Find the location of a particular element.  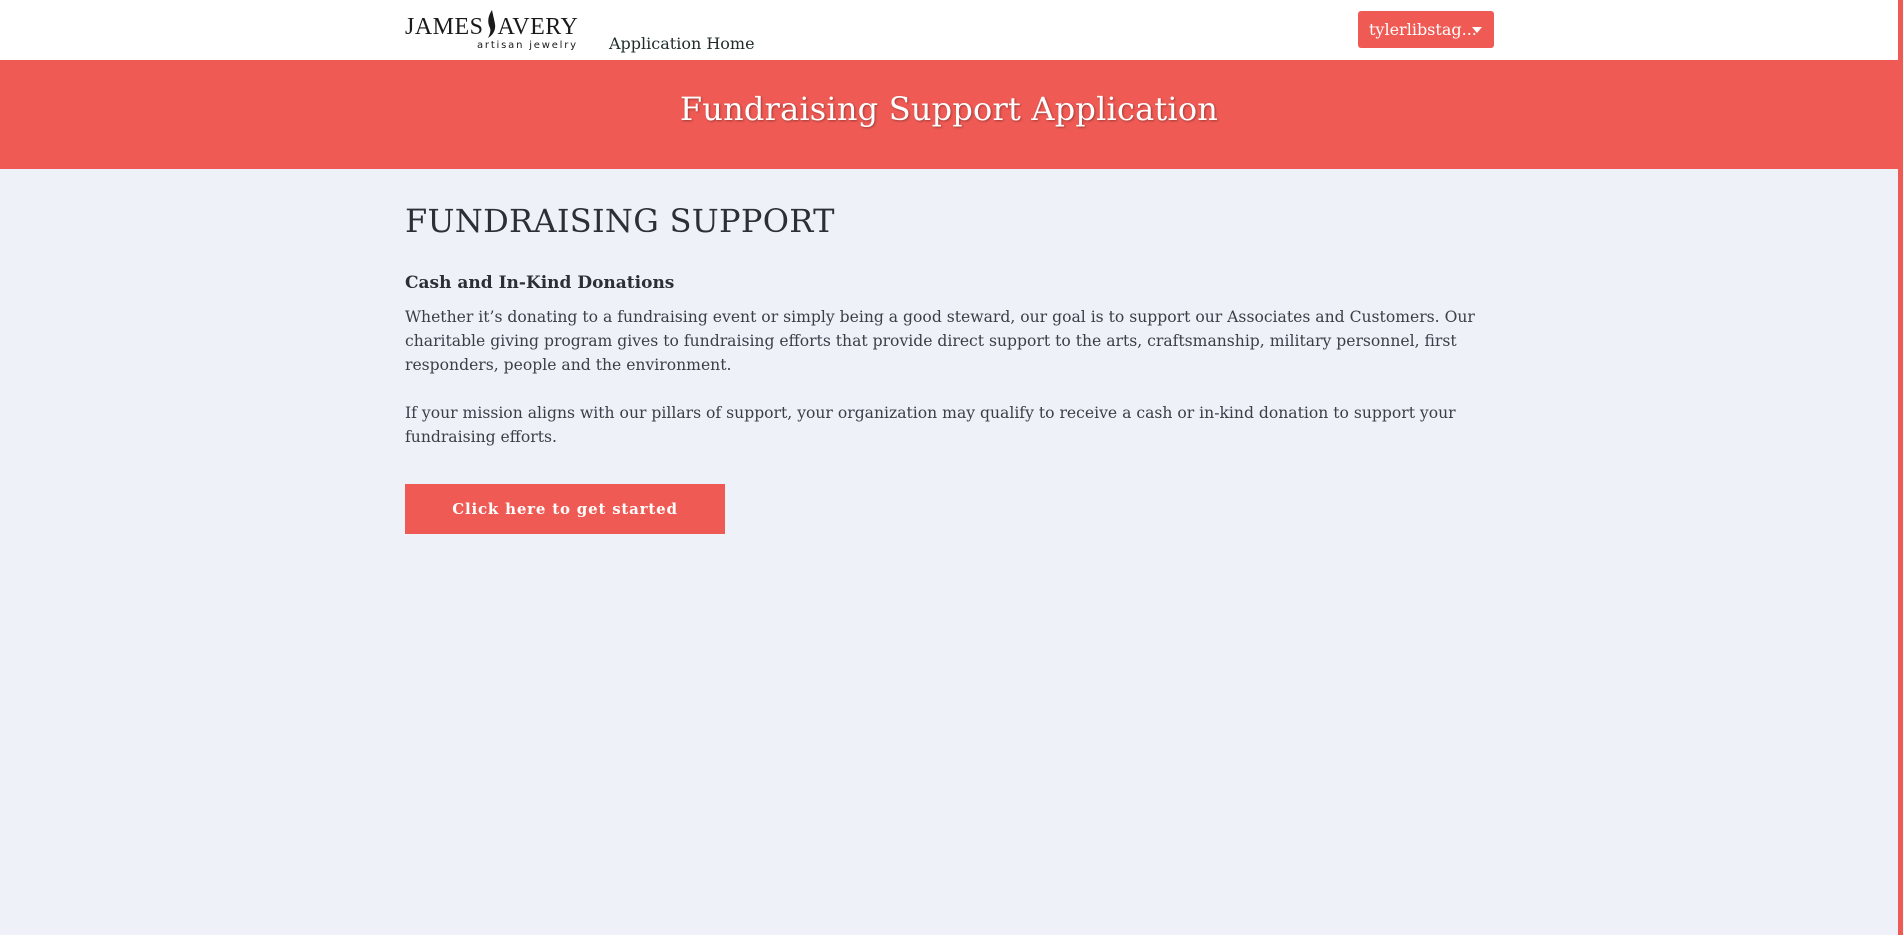

caret-down-icon is located at coordinates (1477, 30).